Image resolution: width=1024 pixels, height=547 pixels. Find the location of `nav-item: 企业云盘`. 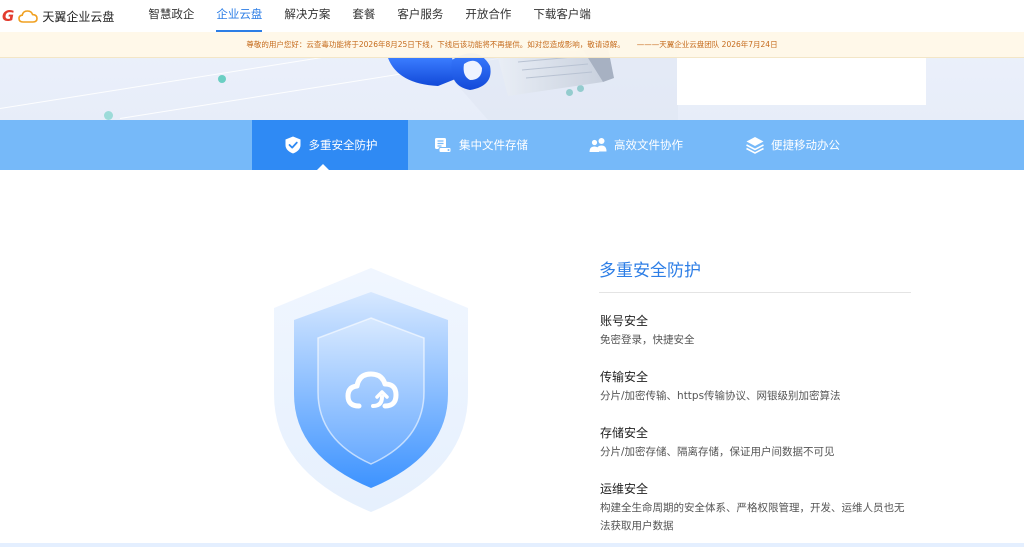

nav-item: 企业云盘 is located at coordinates (239, 16).